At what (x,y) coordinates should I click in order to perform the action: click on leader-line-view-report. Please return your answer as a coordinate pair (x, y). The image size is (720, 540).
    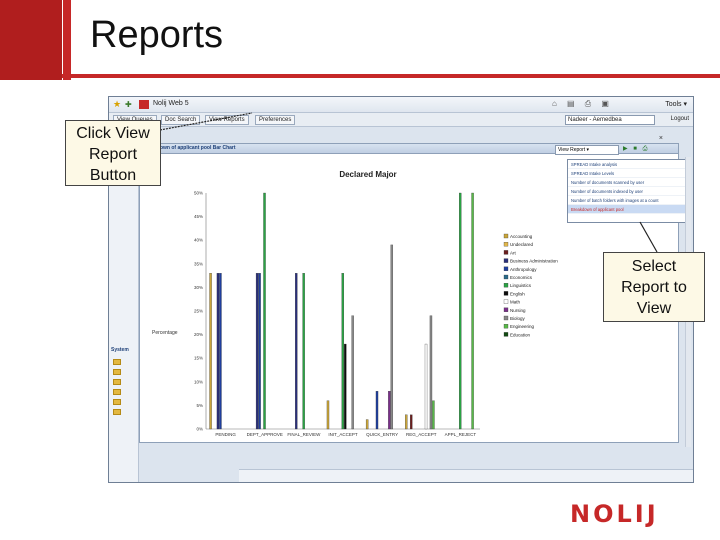
    Looking at the image, I should click on (206, 121).